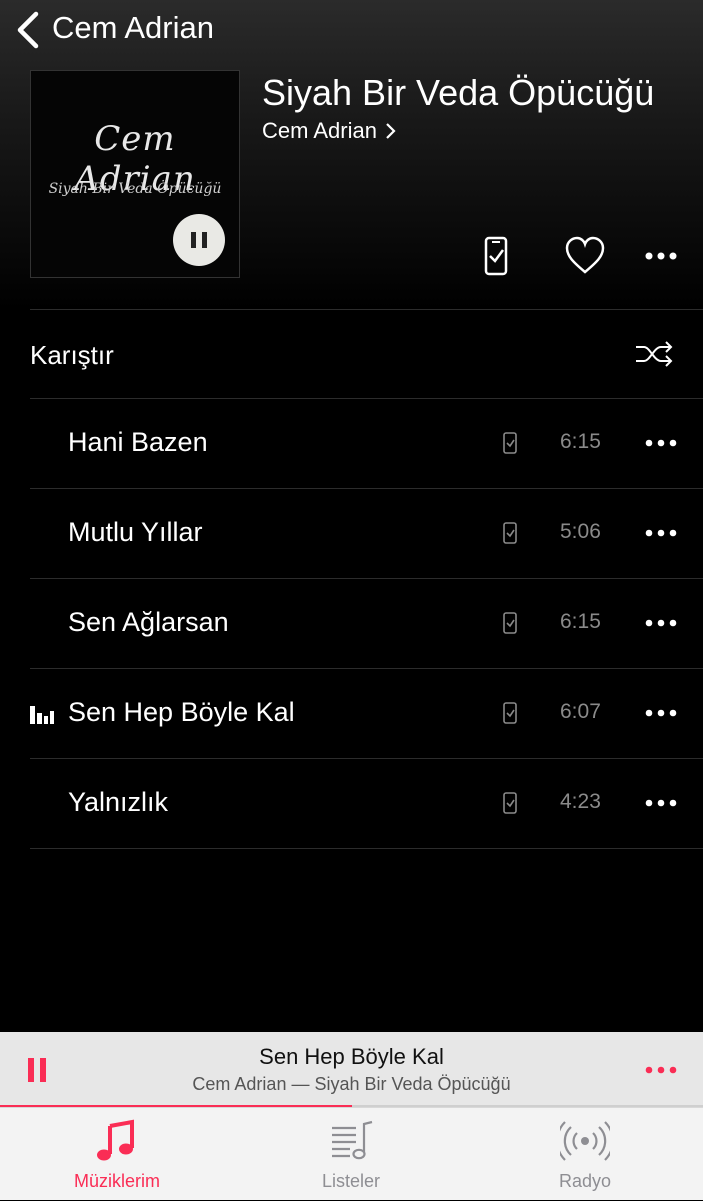 This screenshot has width=703, height=1201. Describe the element at coordinates (116, 1181) in the screenshot. I see `tab-label: Müziklerim` at that location.